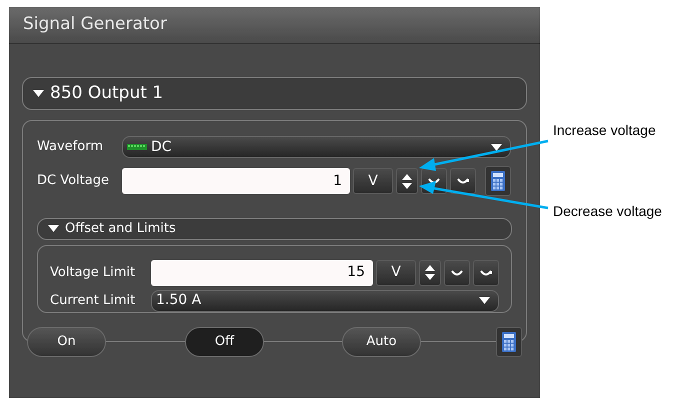 This screenshot has height=405, width=699. What do you see at coordinates (325, 301) in the screenshot?
I see `dropdown: 1.50 A` at bounding box center [325, 301].